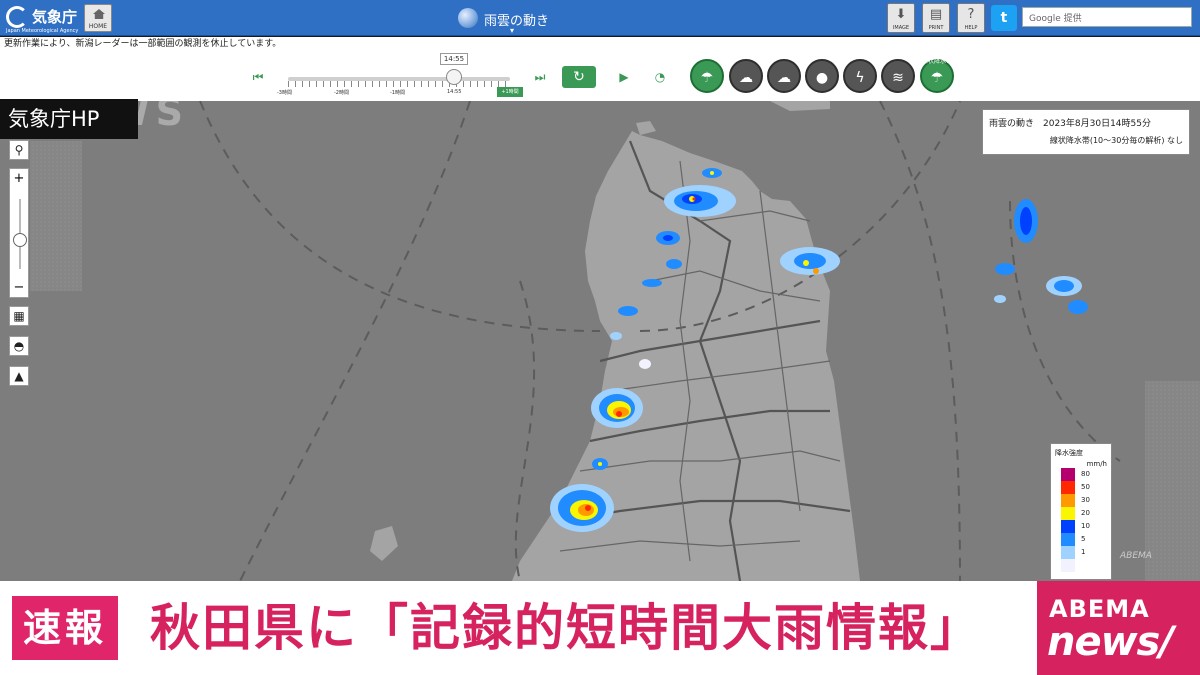 The width and height of the screenshot is (1200, 675). I want to click on twitter-button: t, so click(1004, 18).